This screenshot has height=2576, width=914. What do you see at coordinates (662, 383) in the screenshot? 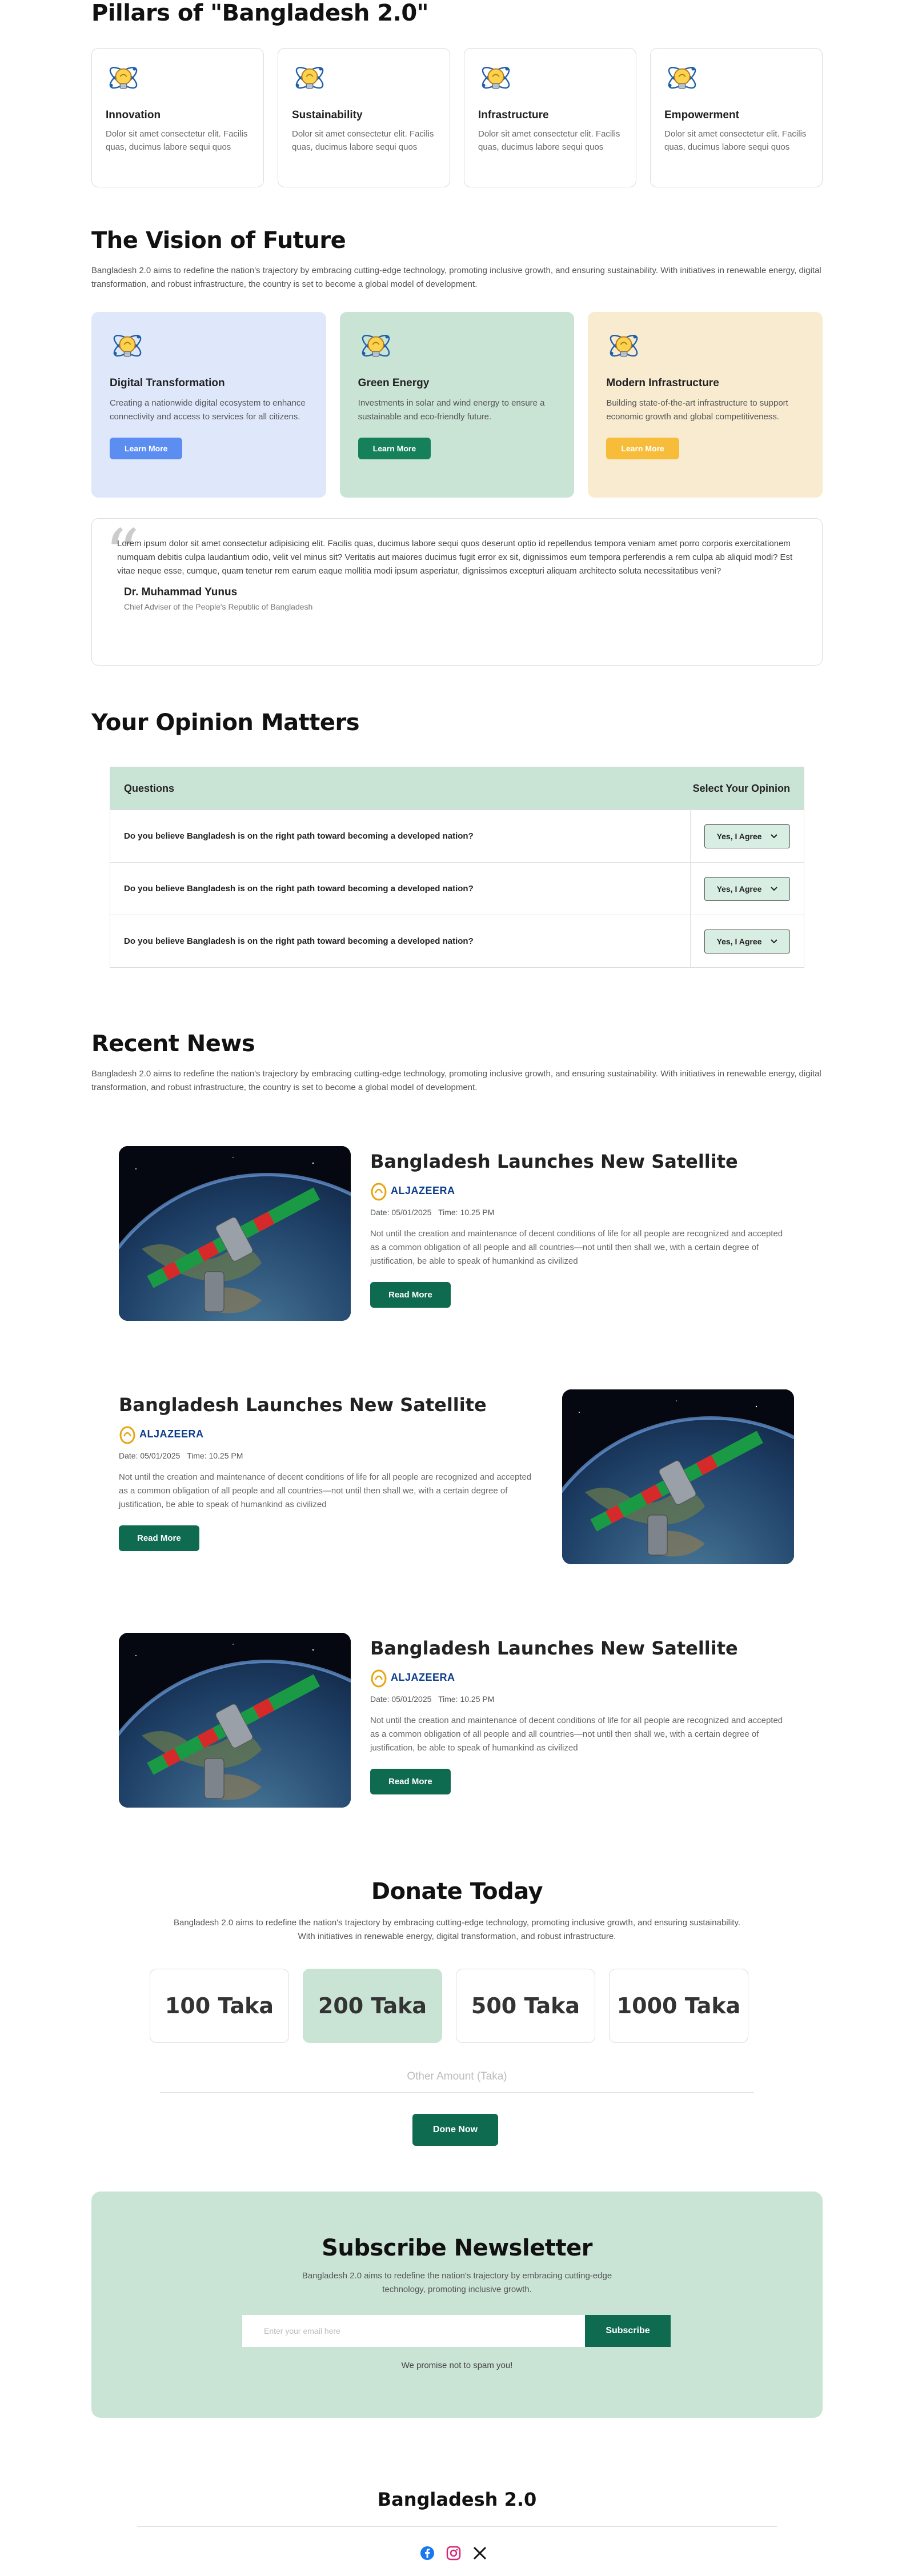
I see `vision-card-title: Modern Infrastructure` at bounding box center [662, 383].